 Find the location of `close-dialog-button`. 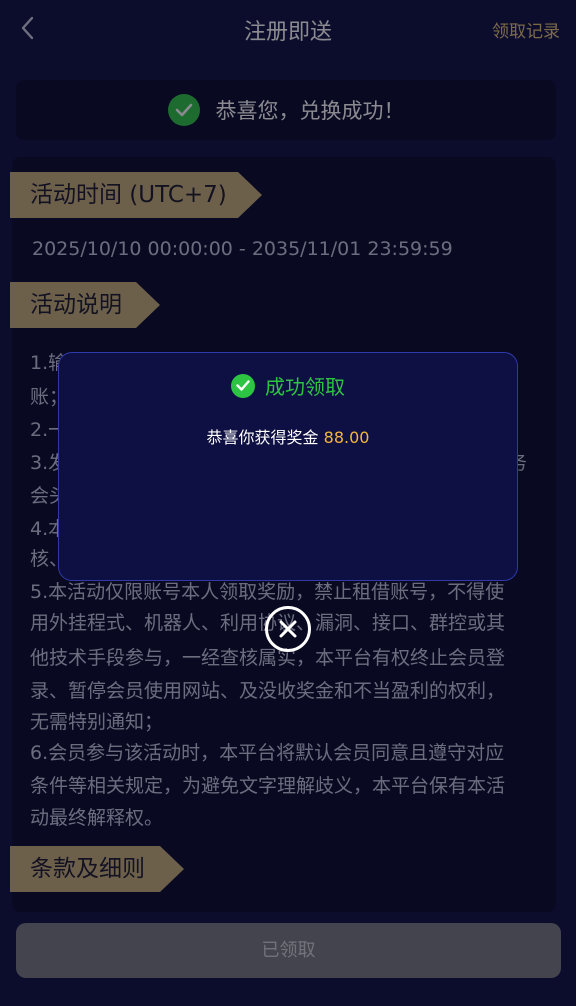

close-dialog-button is located at coordinates (288, 629).